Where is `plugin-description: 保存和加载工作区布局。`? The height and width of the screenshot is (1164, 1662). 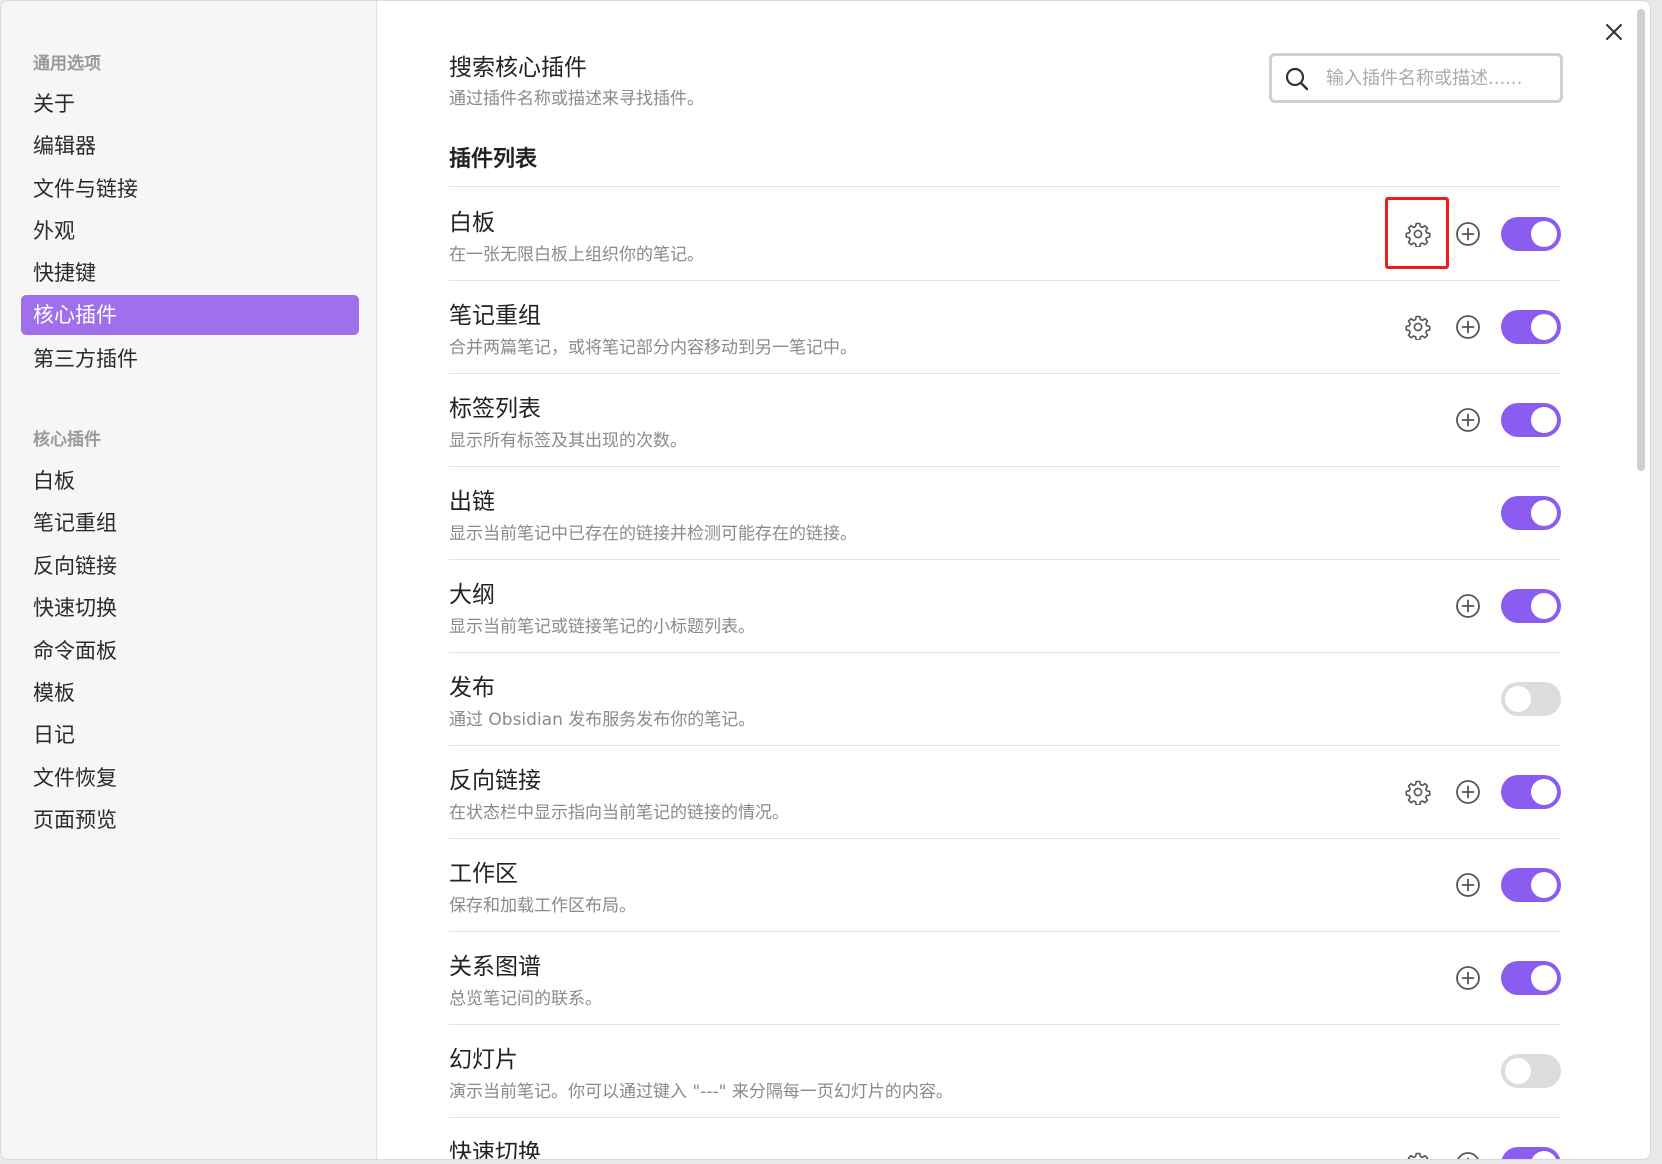 plugin-description: 保存和加载工作区布局。 is located at coordinates (542, 906).